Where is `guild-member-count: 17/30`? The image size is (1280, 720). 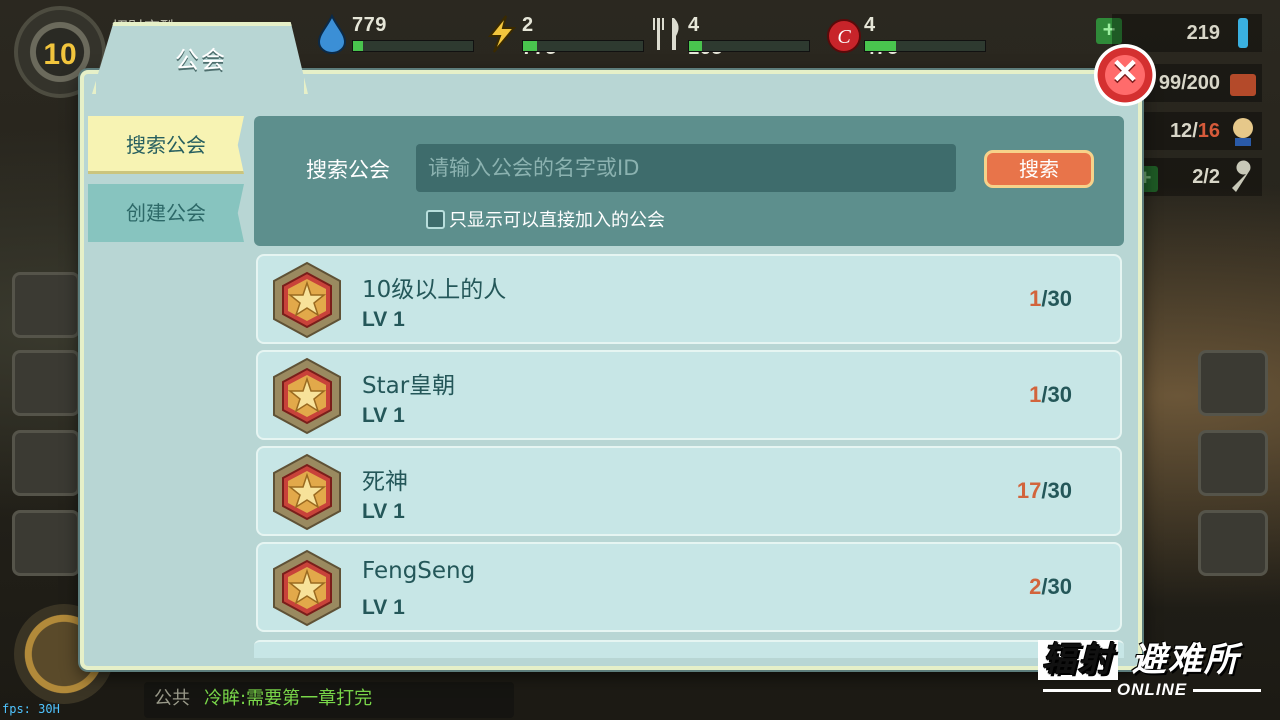 guild-member-count: 17/30 is located at coordinates (1044, 490).